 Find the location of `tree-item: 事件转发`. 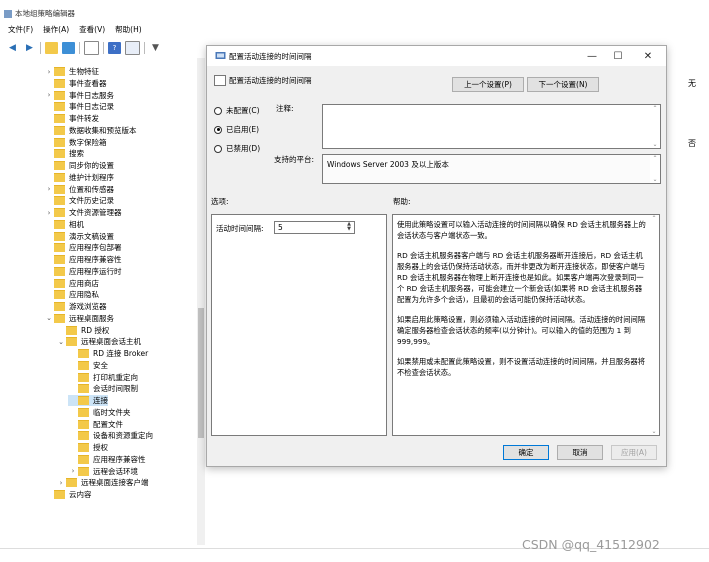

tree-item: 事件转发 is located at coordinates (71, 118).